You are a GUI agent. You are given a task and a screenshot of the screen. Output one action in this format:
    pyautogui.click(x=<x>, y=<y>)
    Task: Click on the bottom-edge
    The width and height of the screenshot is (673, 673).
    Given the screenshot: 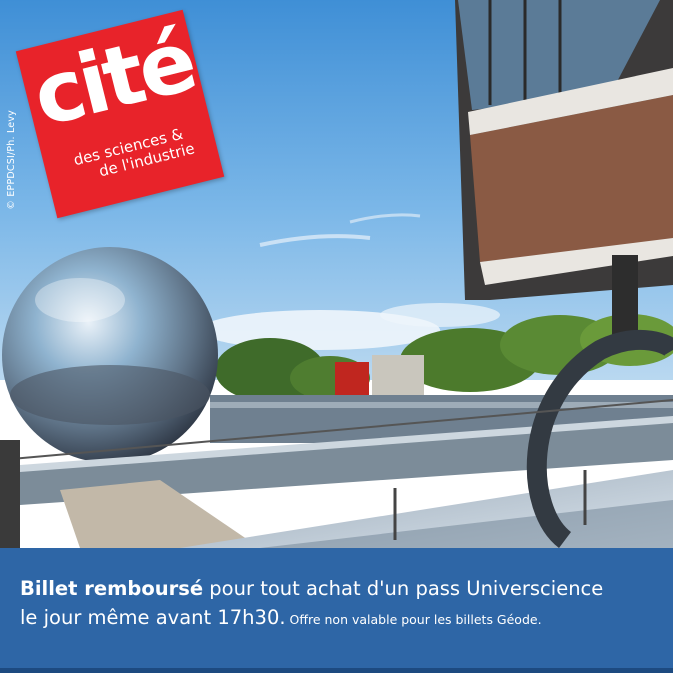 What is the action you would take?
    pyautogui.click(x=336, y=670)
    